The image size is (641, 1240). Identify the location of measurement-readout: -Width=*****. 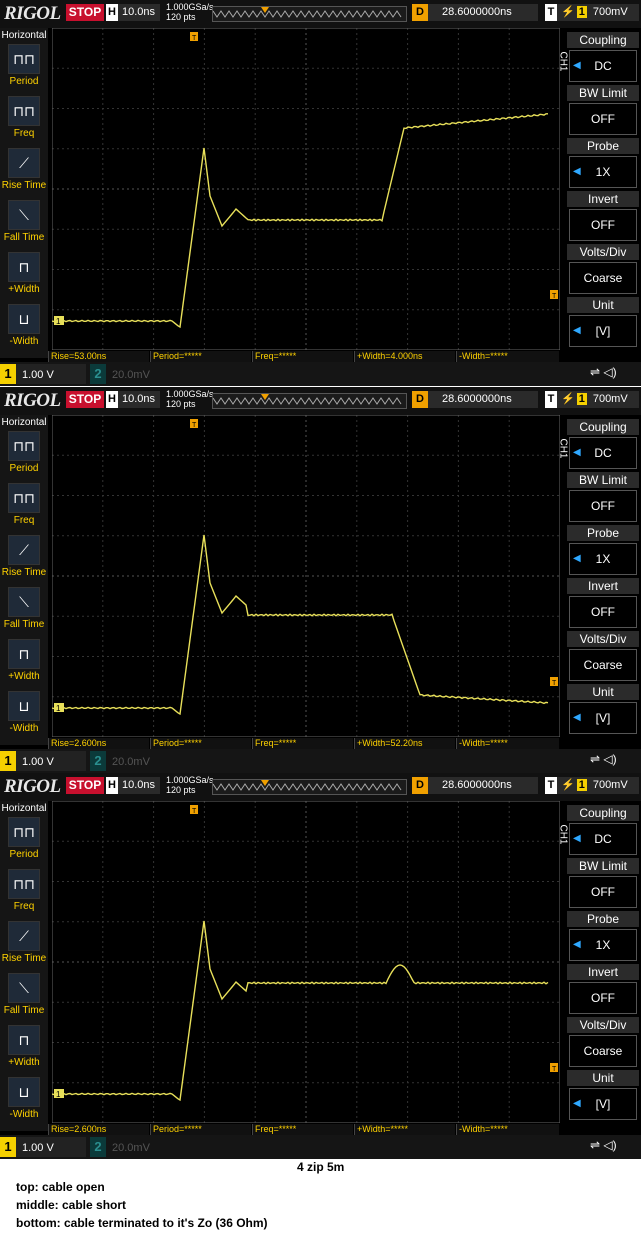
(507, 743).